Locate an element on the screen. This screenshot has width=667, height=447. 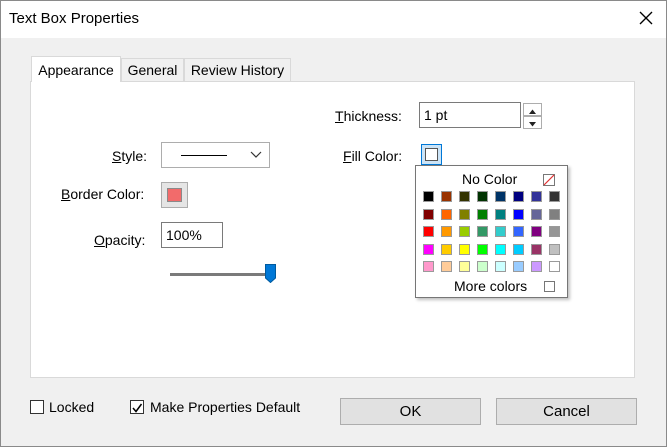
locked-checkbox is located at coordinates (37, 407).